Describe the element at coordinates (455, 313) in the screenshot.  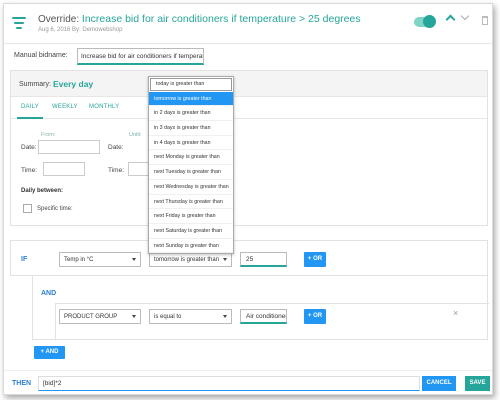
I see `close-icon: ×` at that location.